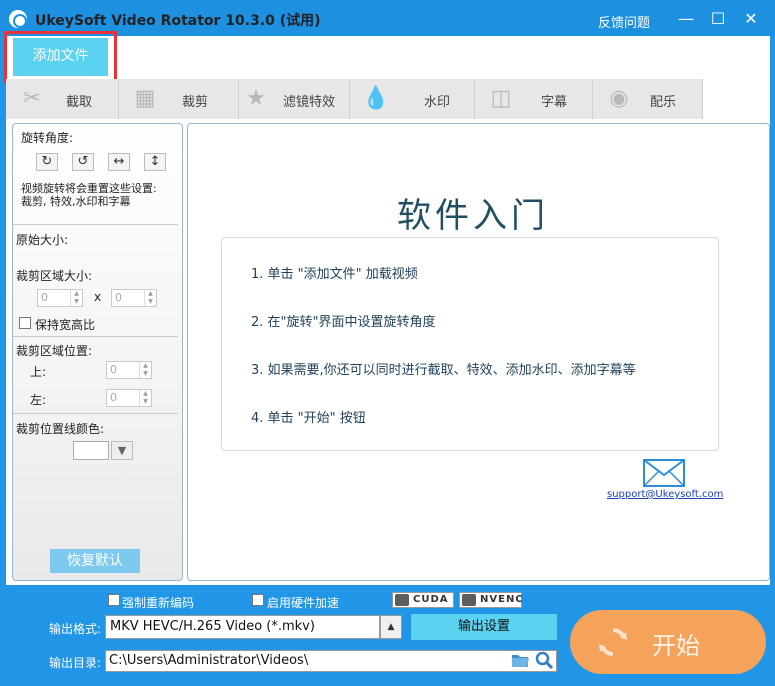  What do you see at coordinates (331, 661) in the screenshot?
I see `output-dir-field: C:\Users\Administrator\Videos\` at bounding box center [331, 661].